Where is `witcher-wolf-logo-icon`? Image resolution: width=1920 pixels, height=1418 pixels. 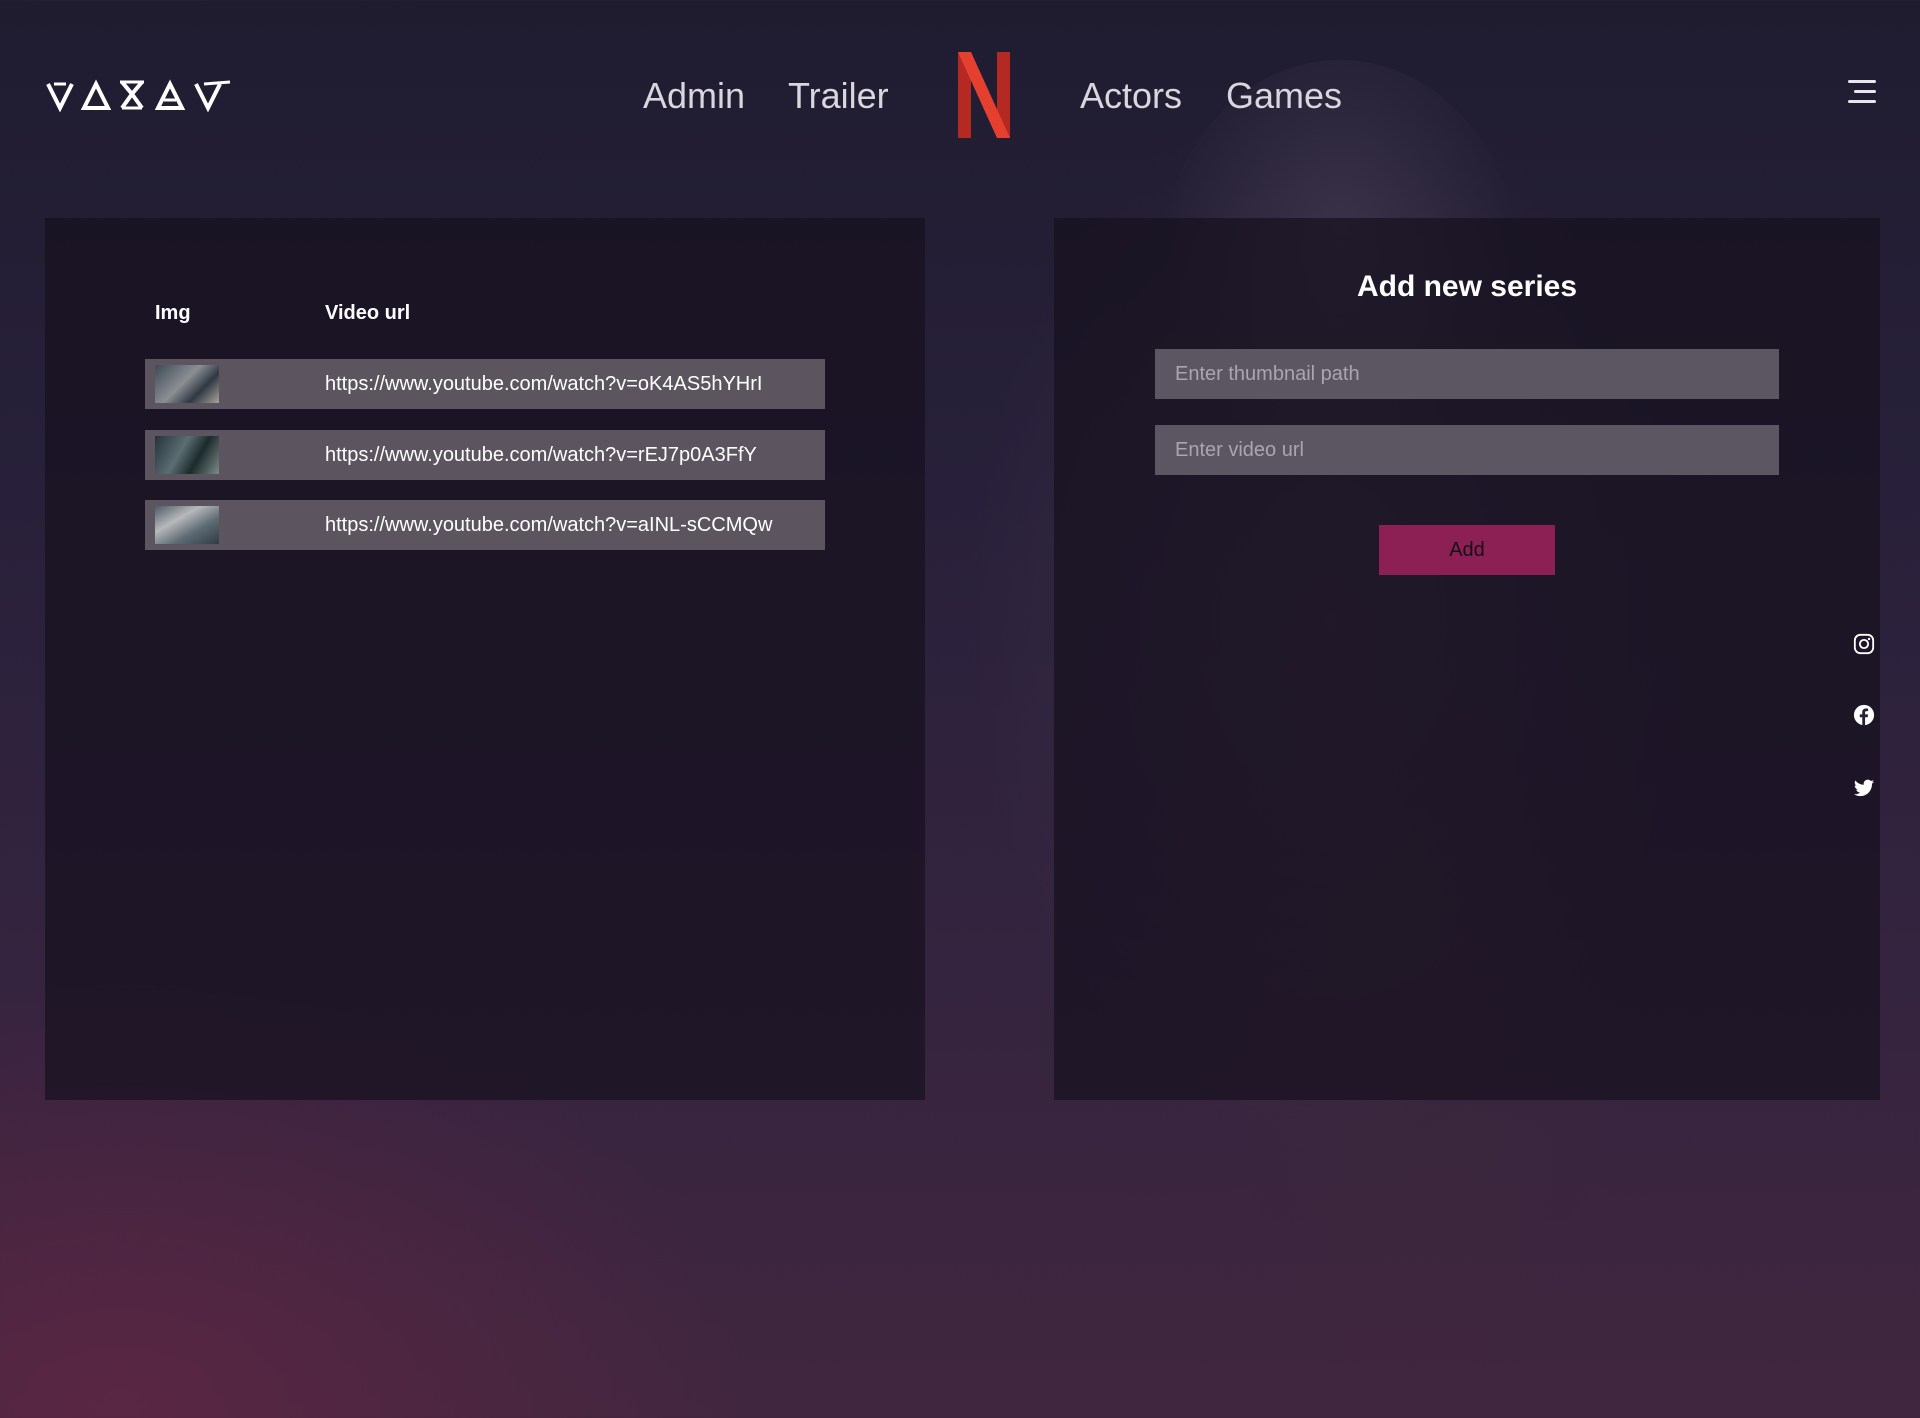
witcher-wolf-logo-icon is located at coordinates (138, 95).